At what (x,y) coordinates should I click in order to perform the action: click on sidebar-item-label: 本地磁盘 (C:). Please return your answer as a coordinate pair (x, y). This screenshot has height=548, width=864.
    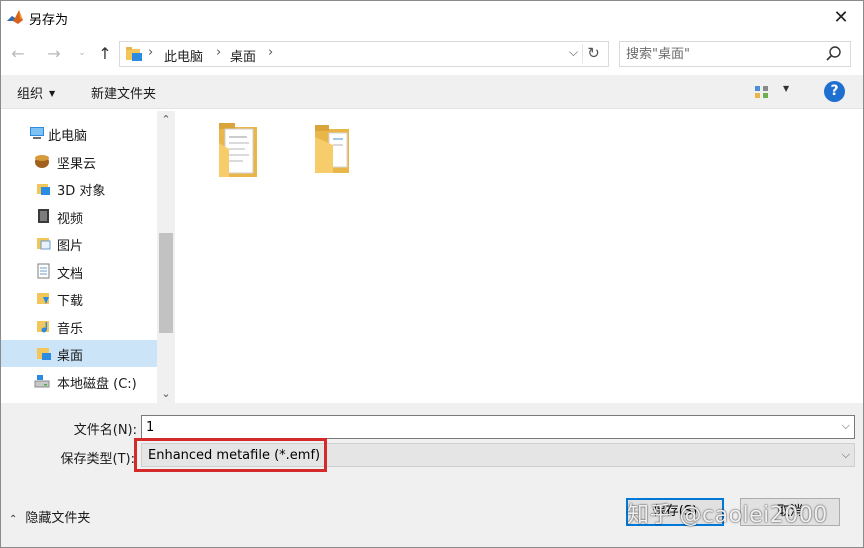
    Looking at the image, I should click on (97, 384).